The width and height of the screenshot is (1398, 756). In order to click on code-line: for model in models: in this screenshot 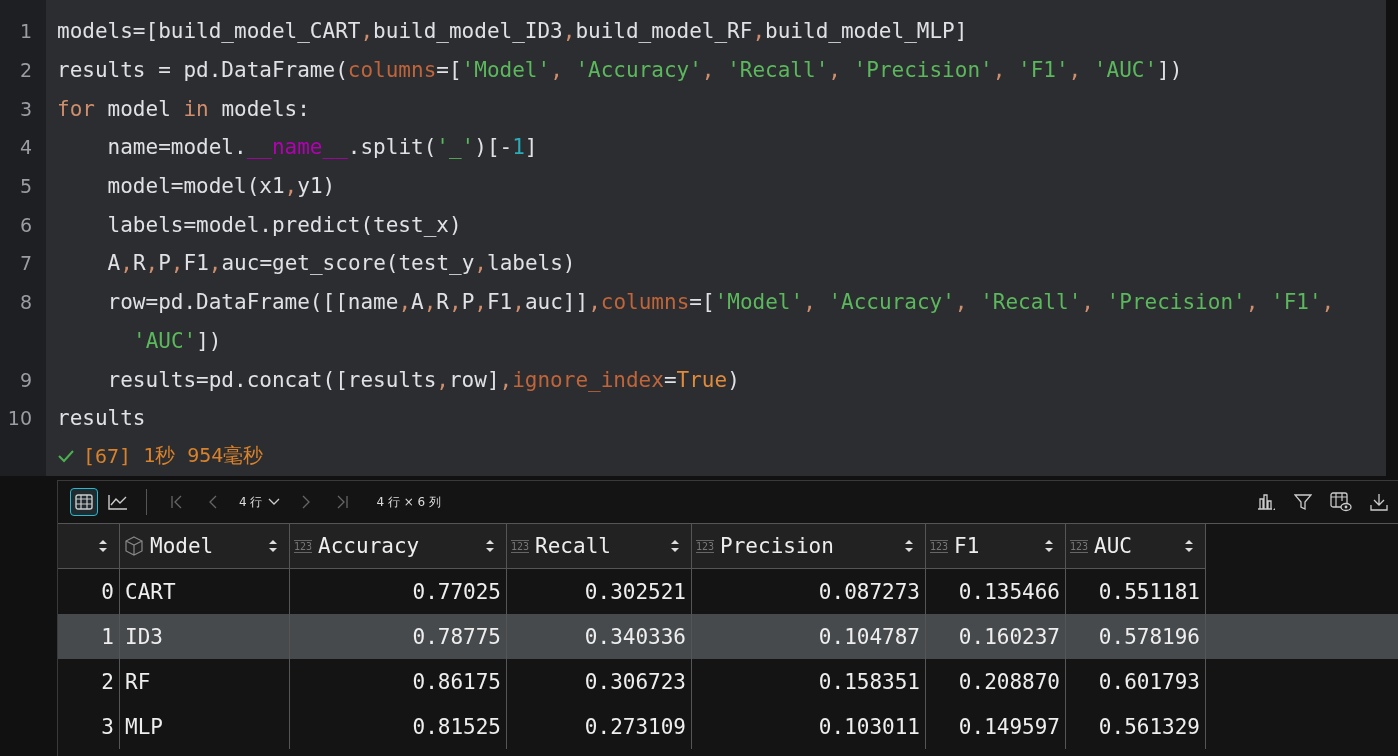, I will do `click(183, 108)`.